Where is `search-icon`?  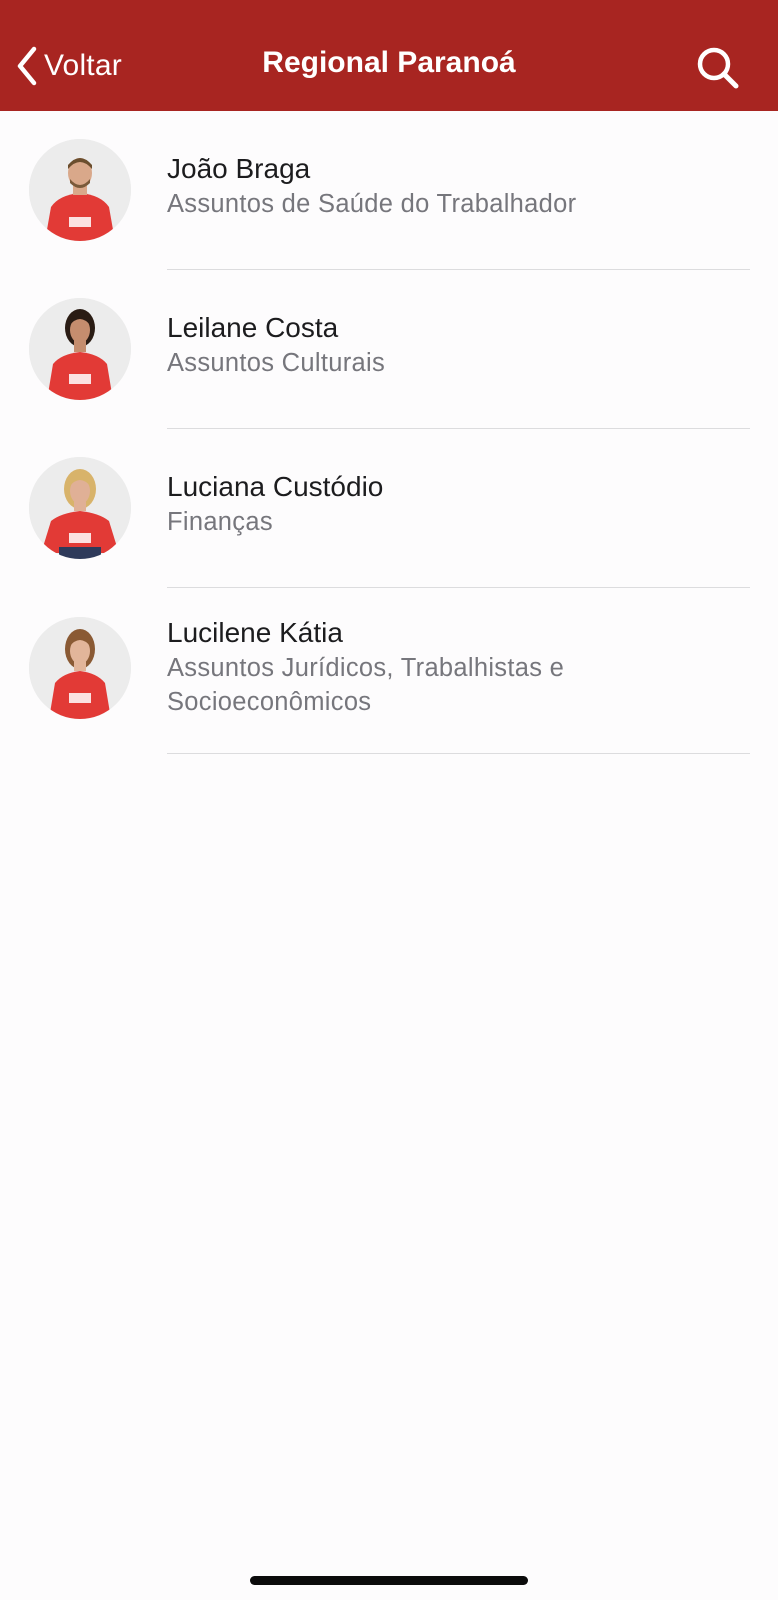
search-icon is located at coordinates (718, 71).